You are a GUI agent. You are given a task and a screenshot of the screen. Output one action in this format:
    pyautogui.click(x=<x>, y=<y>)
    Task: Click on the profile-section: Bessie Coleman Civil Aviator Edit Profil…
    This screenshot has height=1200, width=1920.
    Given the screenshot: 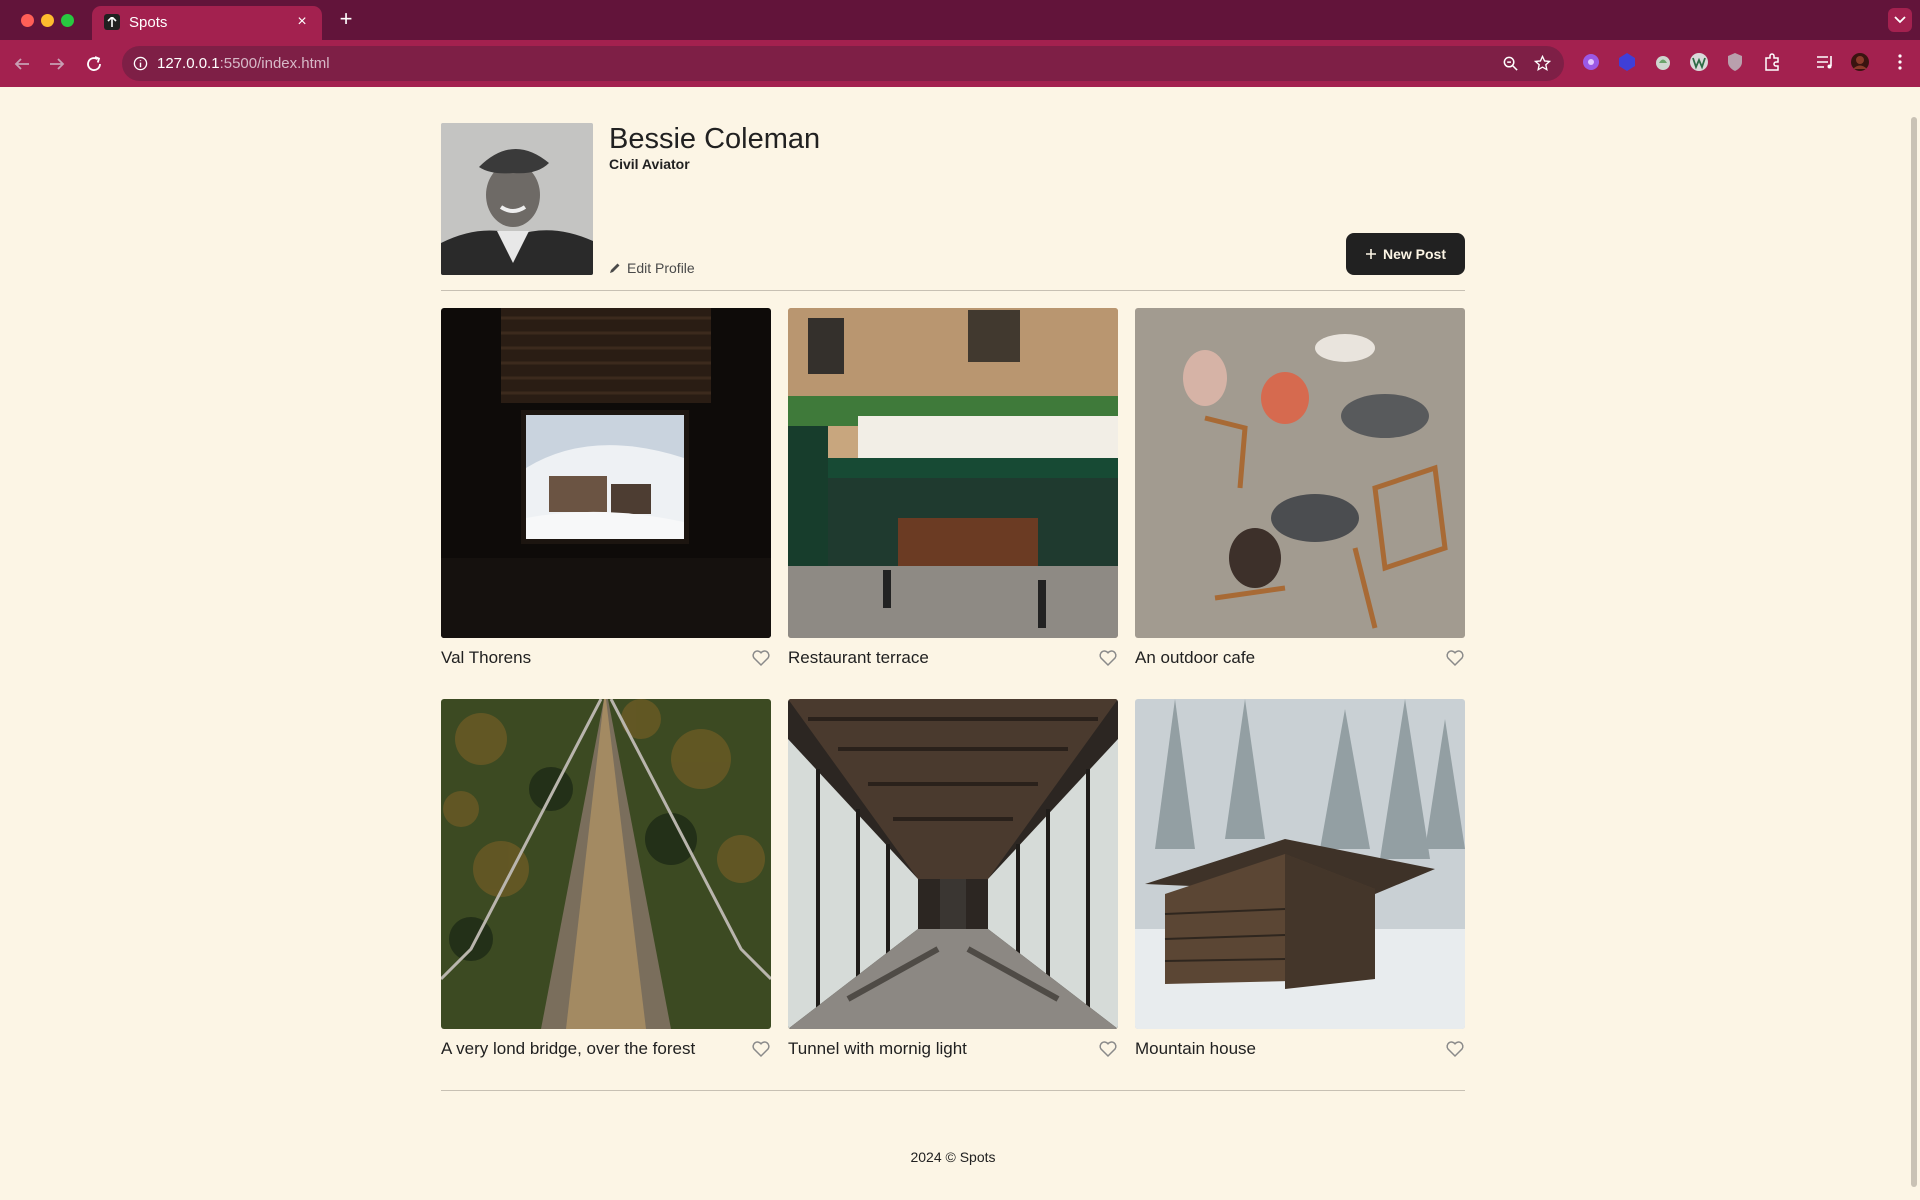 What is the action you would take?
    pyautogui.click(x=953, y=200)
    